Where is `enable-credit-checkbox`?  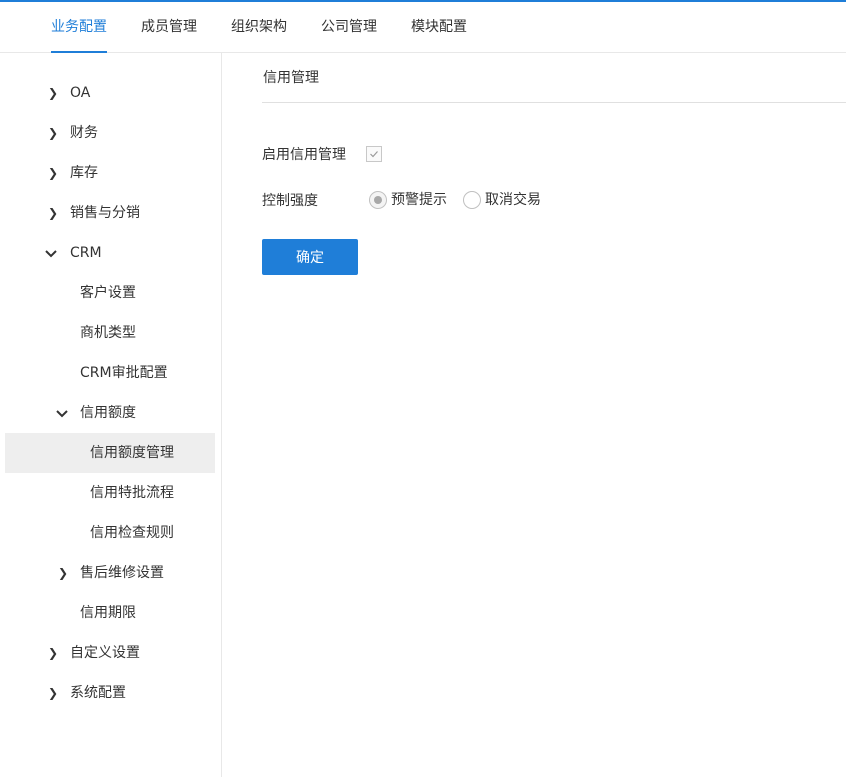 enable-credit-checkbox is located at coordinates (374, 154).